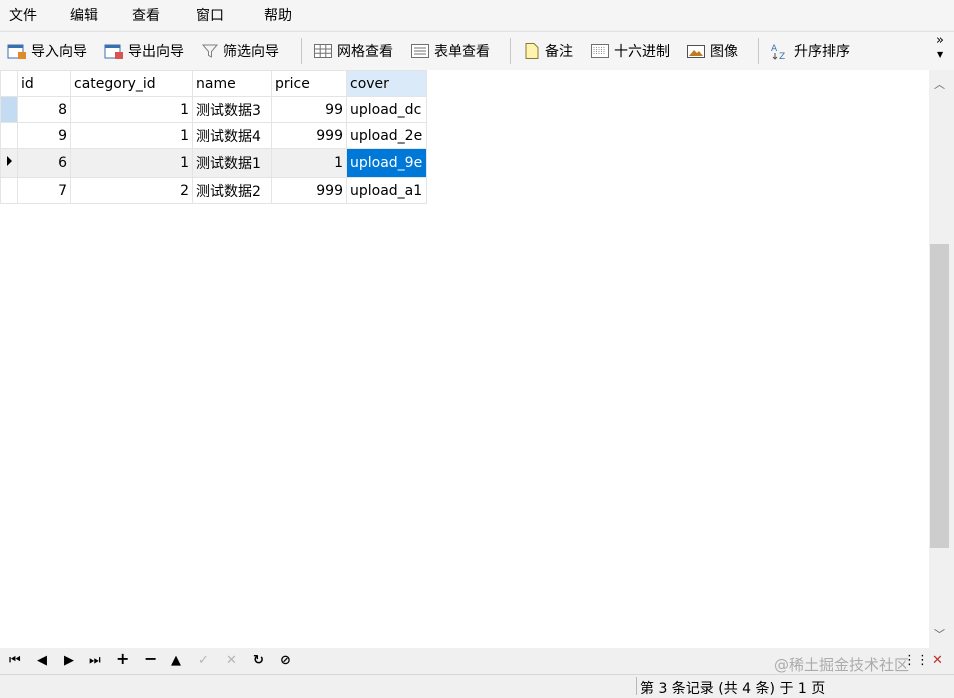  I want to click on sort-ascending-label: 升序排序, so click(822, 52).